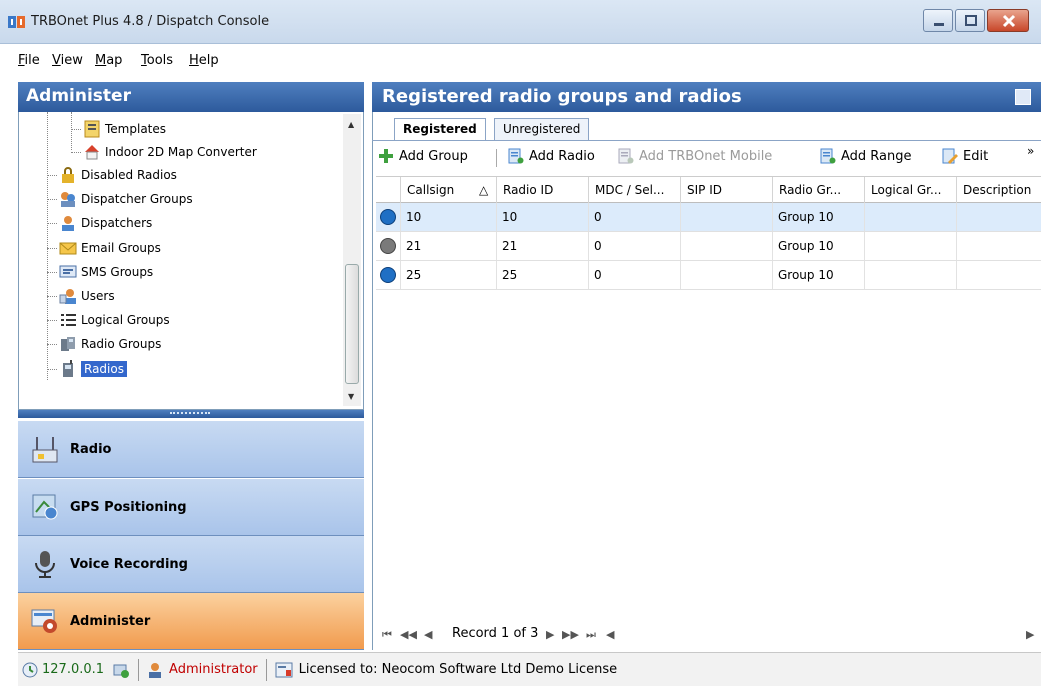 This screenshot has width=1041, height=690. What do you see at coordinates (550, 634) in the screenshot?
I see `next-record-icon: ▶` at bounding box center [550, 634].